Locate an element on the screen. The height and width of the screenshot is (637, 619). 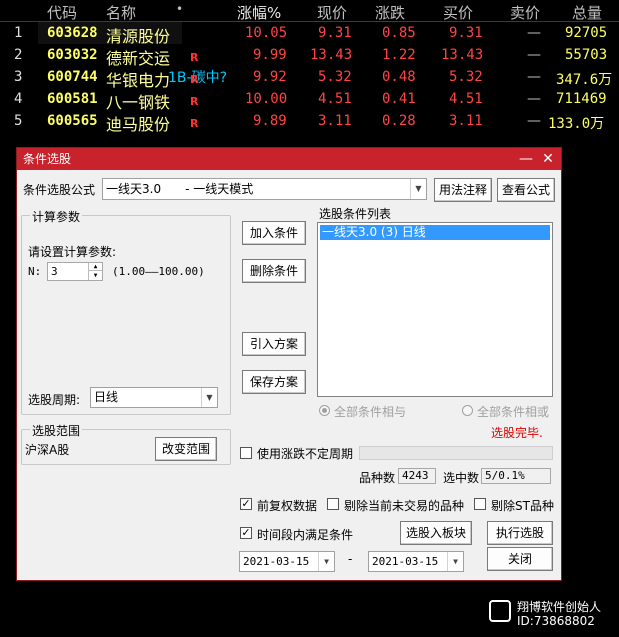
variety-count-label: 品种数 is located at coordinates (377, 478).